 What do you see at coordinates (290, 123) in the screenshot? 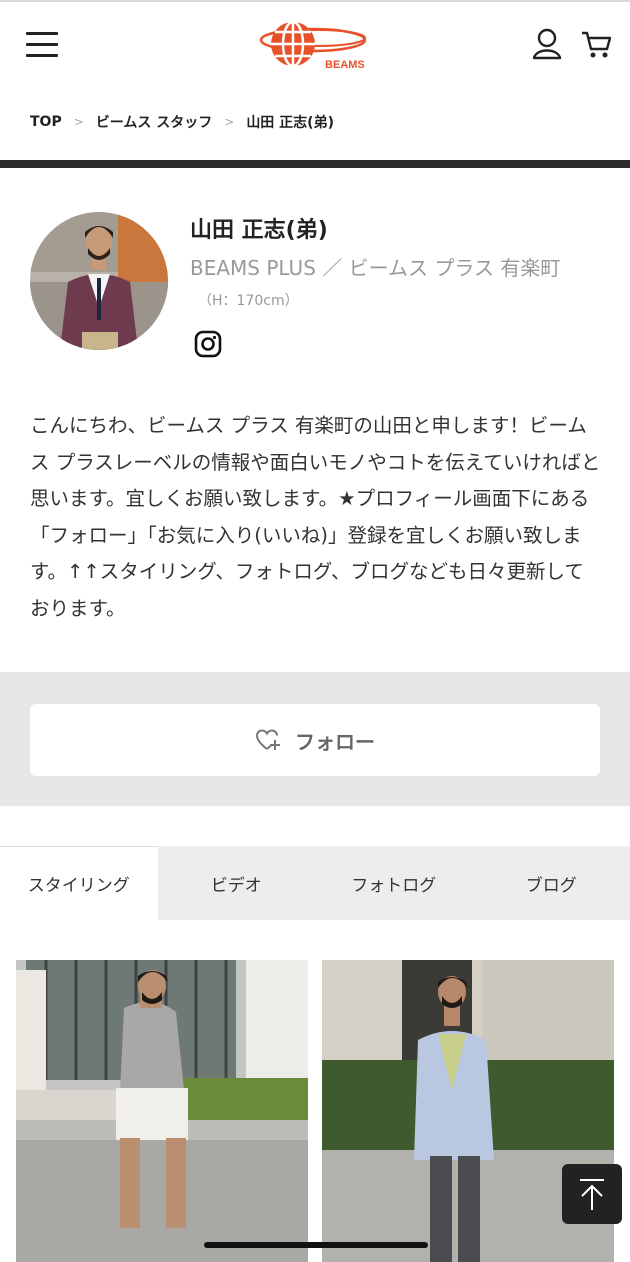
I see `breadcrumb-current: 山田 正志(弟)` at bounding box center [290, 123].